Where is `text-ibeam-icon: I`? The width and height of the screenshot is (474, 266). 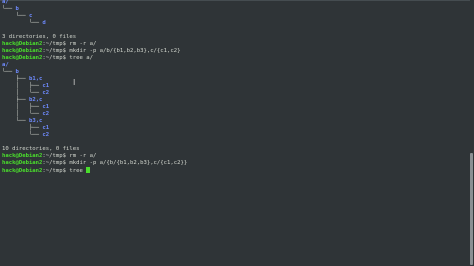 text-ibeam-icon: I is located at coordinates (74, 82).